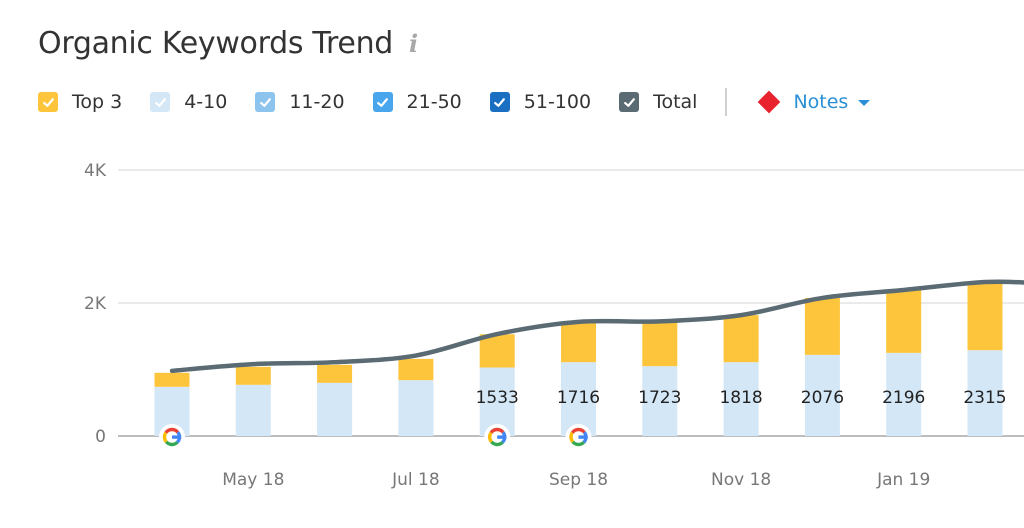 The height and width of the screenshot is (528, 1024). Describe the element at coordinates (497, 398) in the screenshot. I see `data-label: 1533` at that location.